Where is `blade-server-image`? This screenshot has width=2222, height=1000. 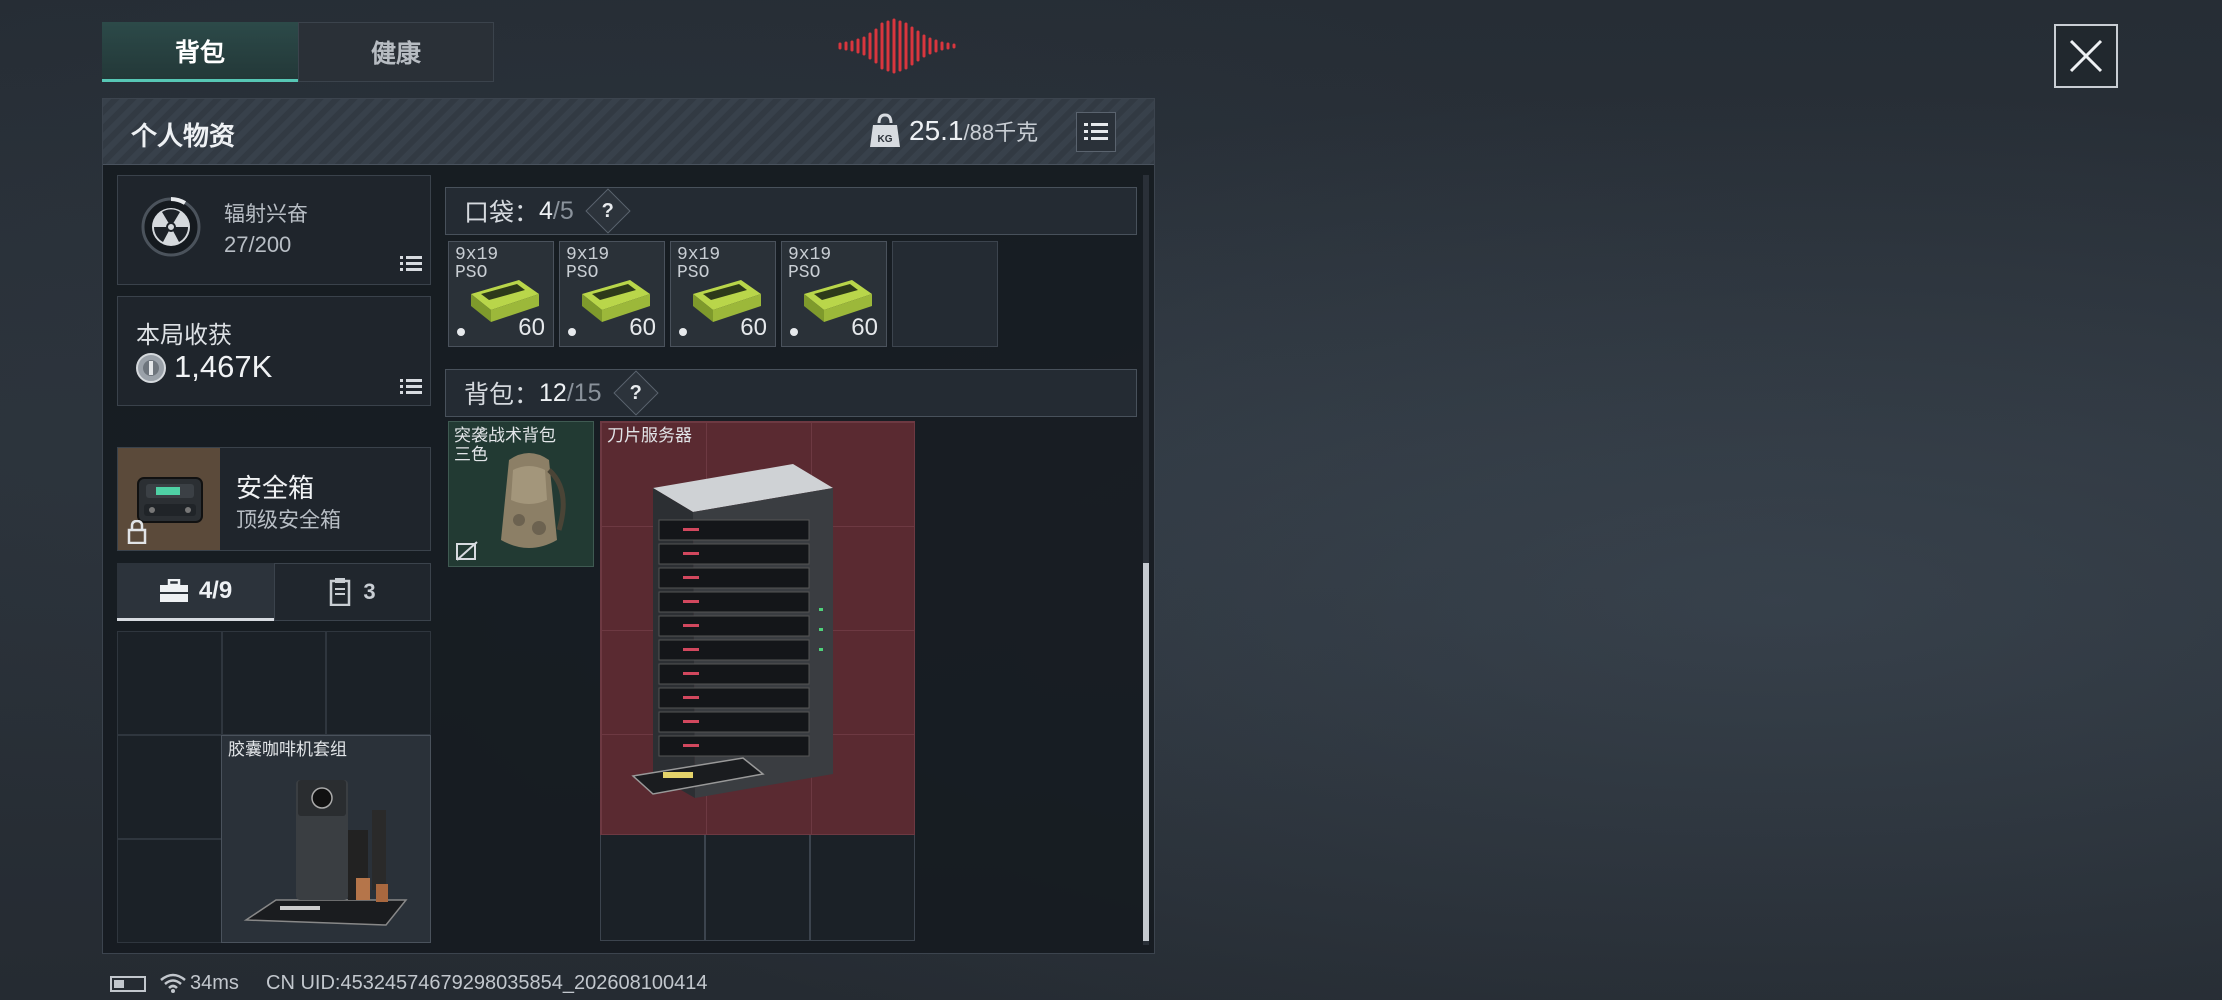
blade-server-image is located at coordinates (732, 631).